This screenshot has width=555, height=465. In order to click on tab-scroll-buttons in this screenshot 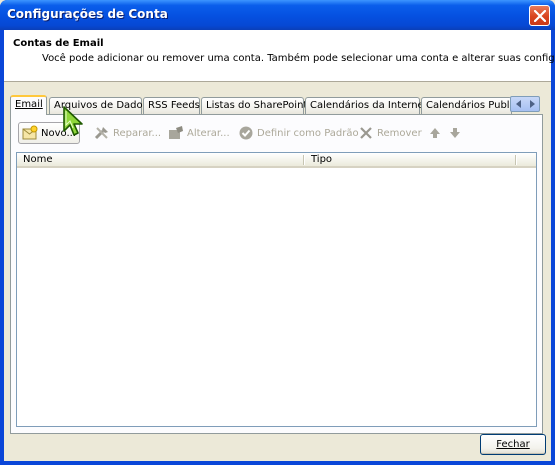, I will do `click(525, 104)`.